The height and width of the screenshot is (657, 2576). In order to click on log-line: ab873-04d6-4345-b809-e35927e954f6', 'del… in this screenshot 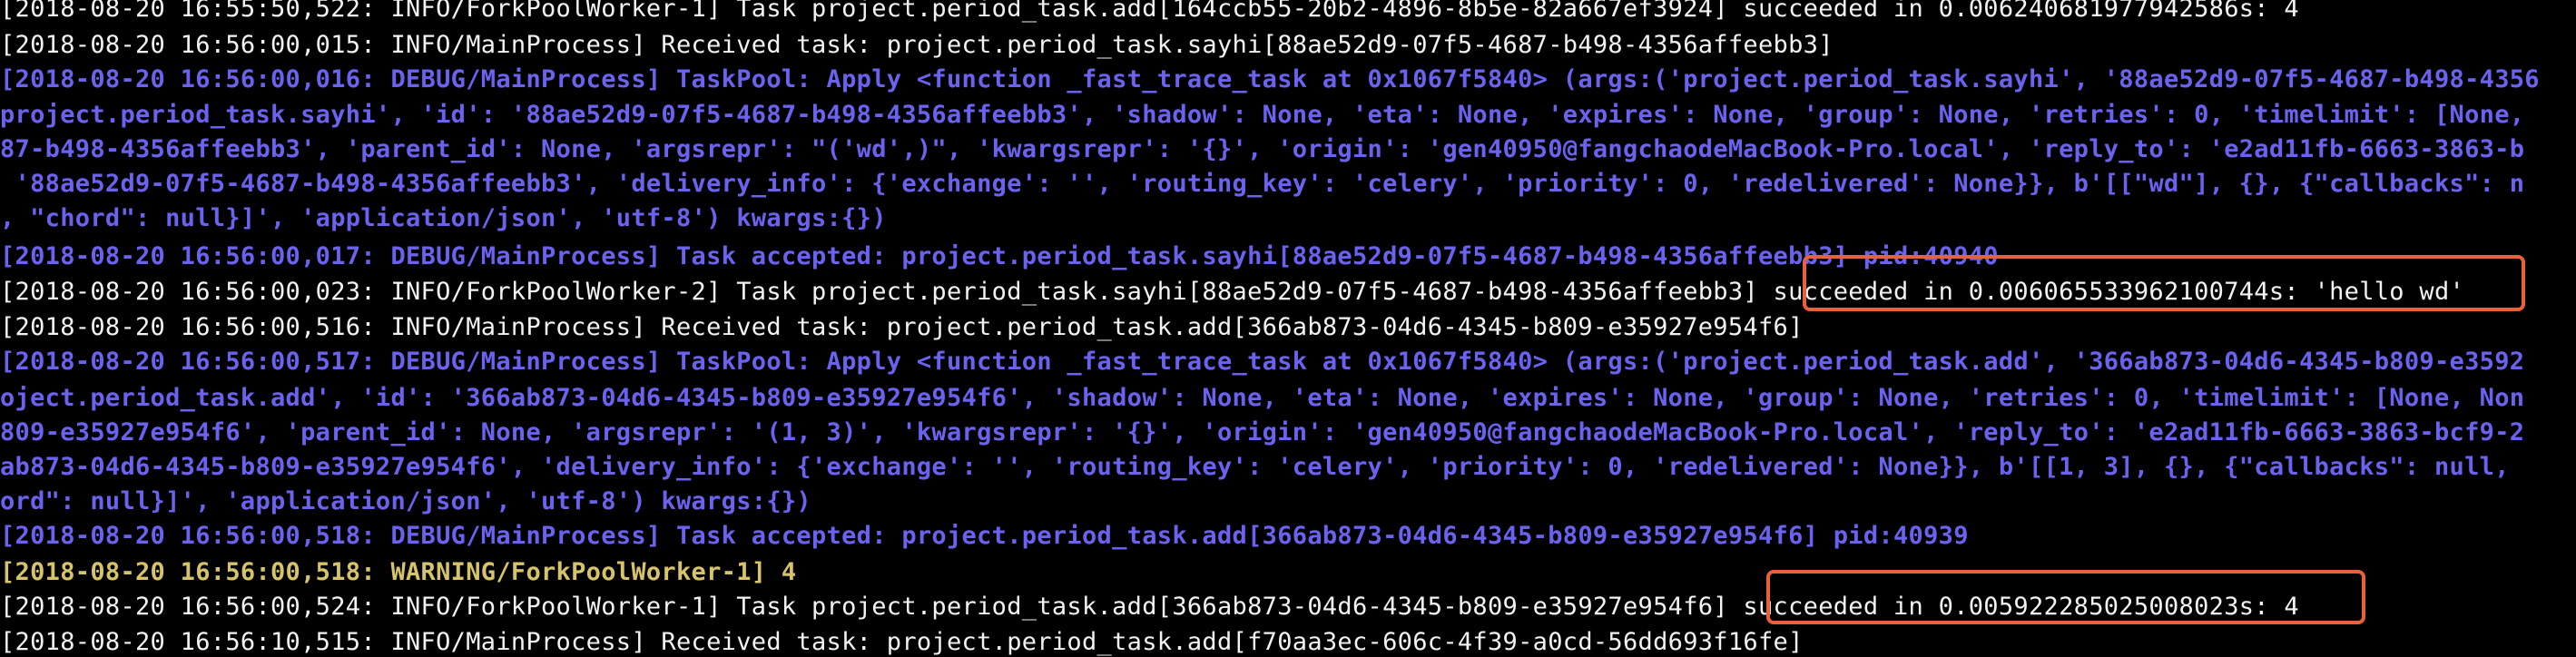, I will do `click(1255, 467)`.